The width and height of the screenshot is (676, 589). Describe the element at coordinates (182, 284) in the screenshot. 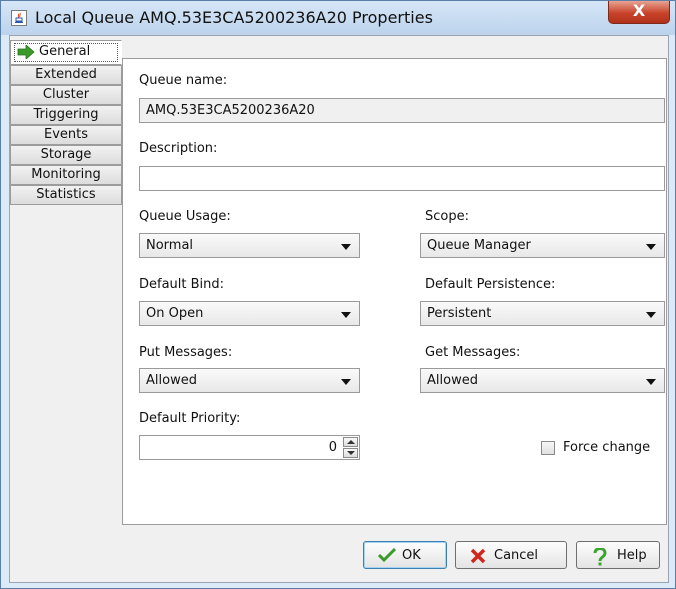

I see `default-bind-label: Default Bind:` at that location.